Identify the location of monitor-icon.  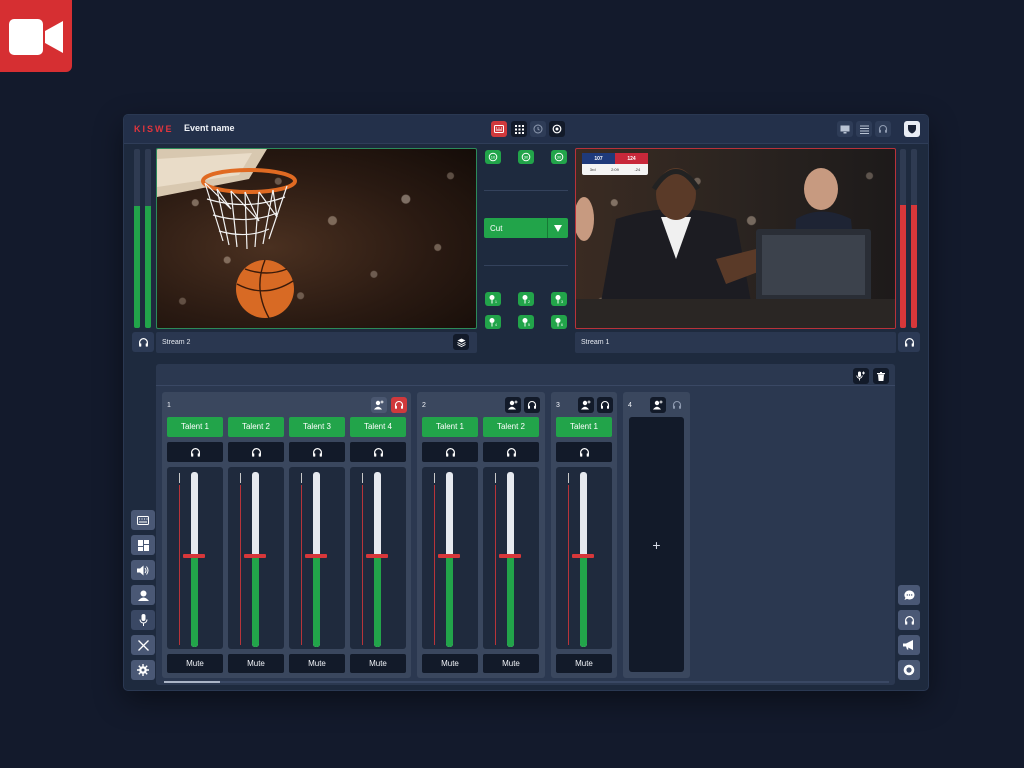
(845, 129).